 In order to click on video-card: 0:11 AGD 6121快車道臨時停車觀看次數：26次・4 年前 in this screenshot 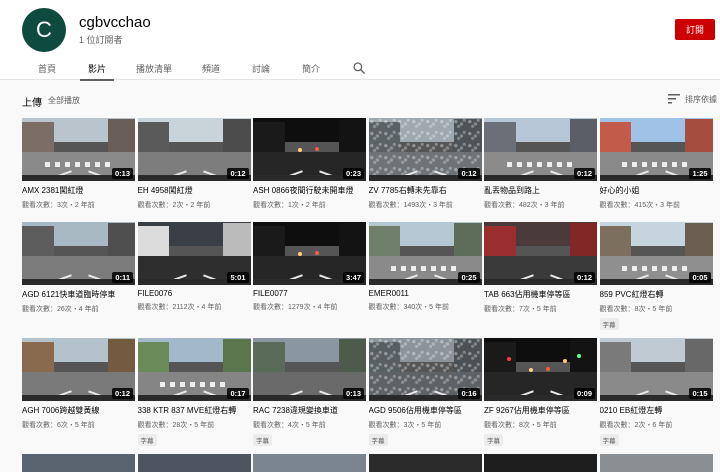, I will do `click(78, 268)`.